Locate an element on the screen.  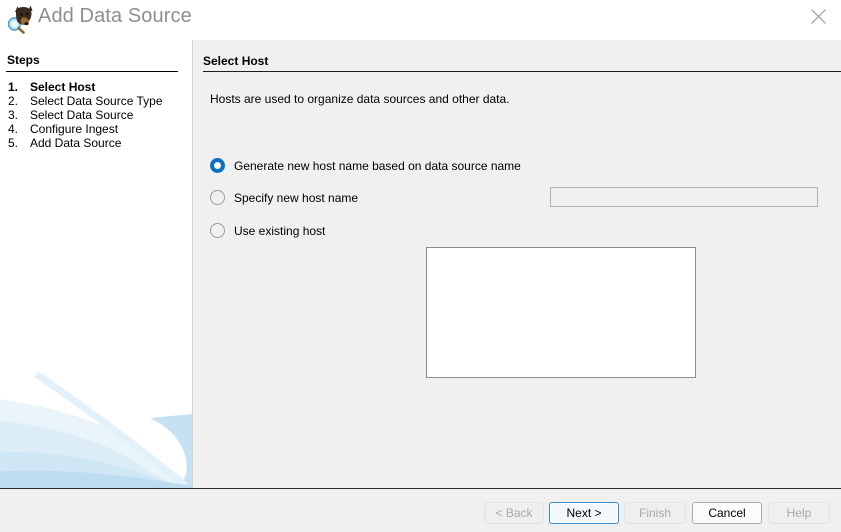
step-item-2: 2. Select Data Source Type is located at coordinates (99, 101).